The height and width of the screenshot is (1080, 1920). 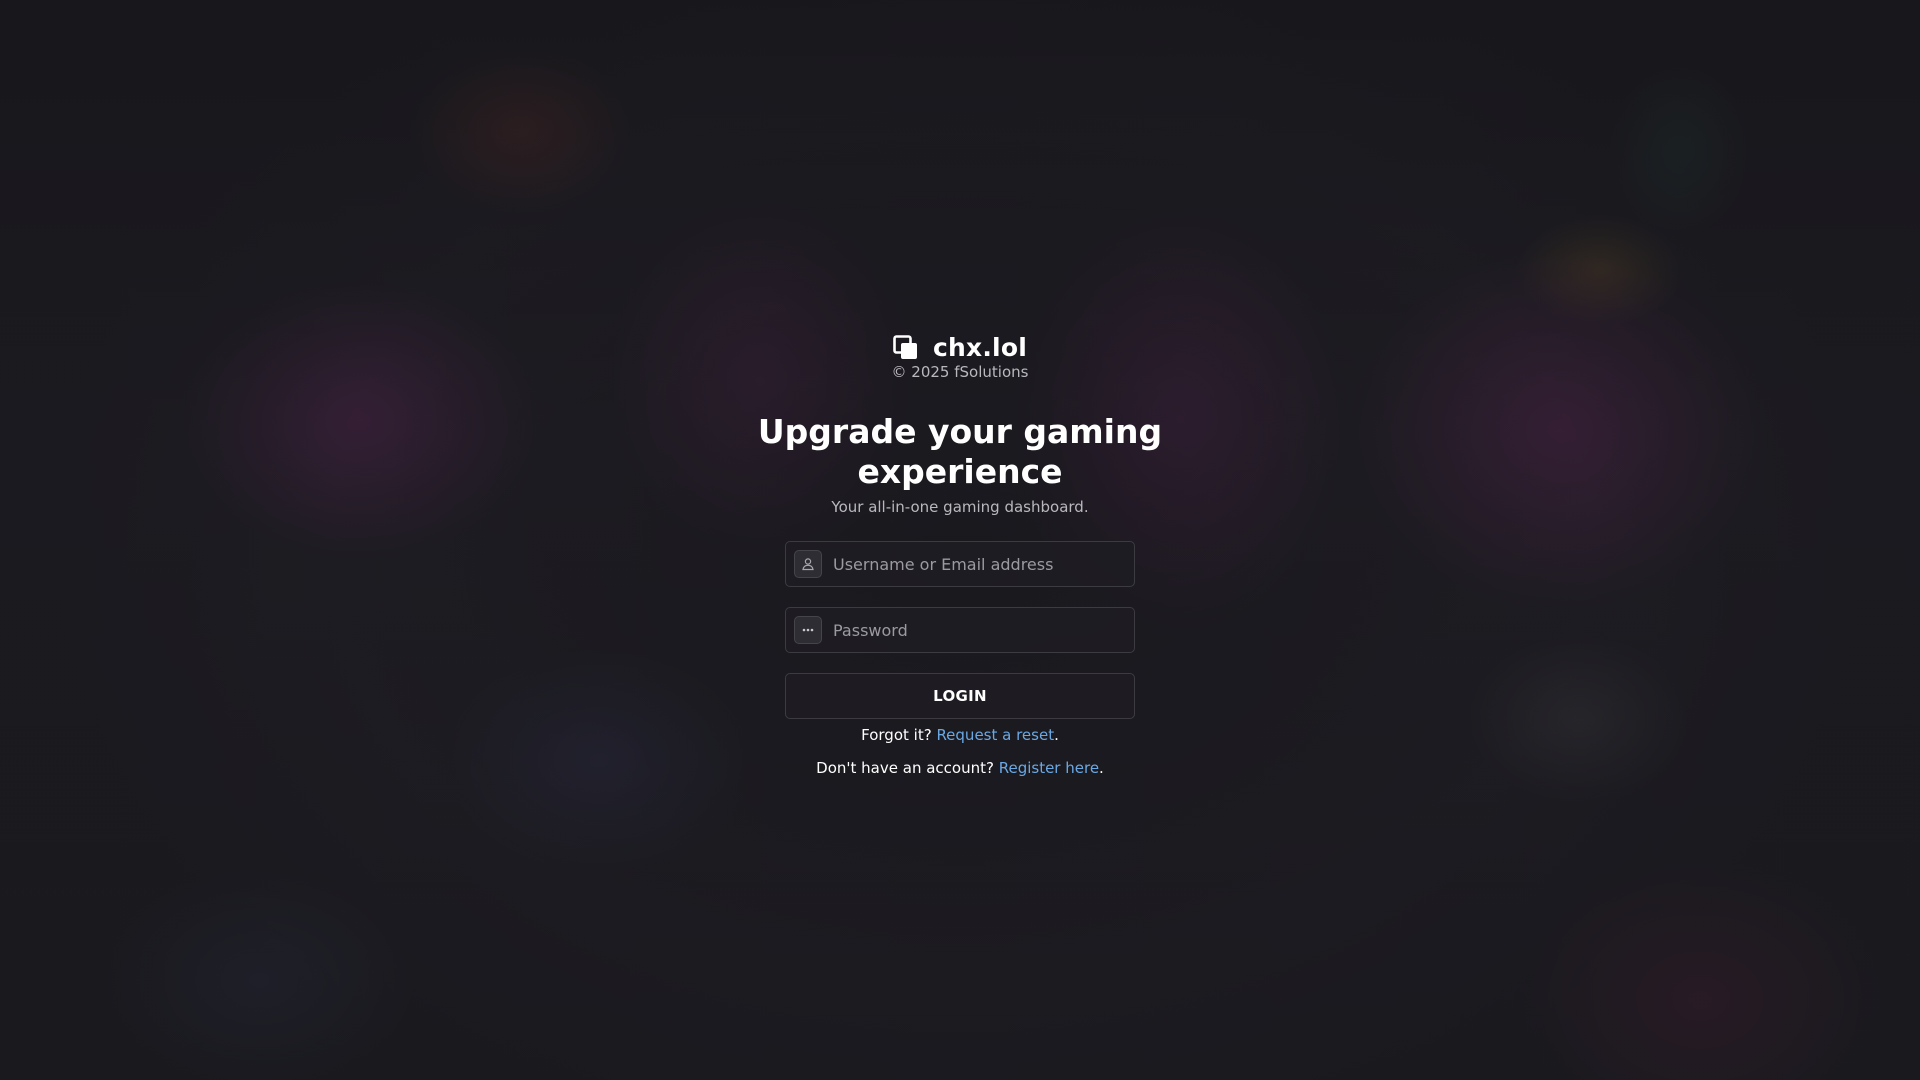 What do you see at coordinates (960, 471) in the screenshot?
I see `page-title-line-2: experience` at bounding box center [960, 471].